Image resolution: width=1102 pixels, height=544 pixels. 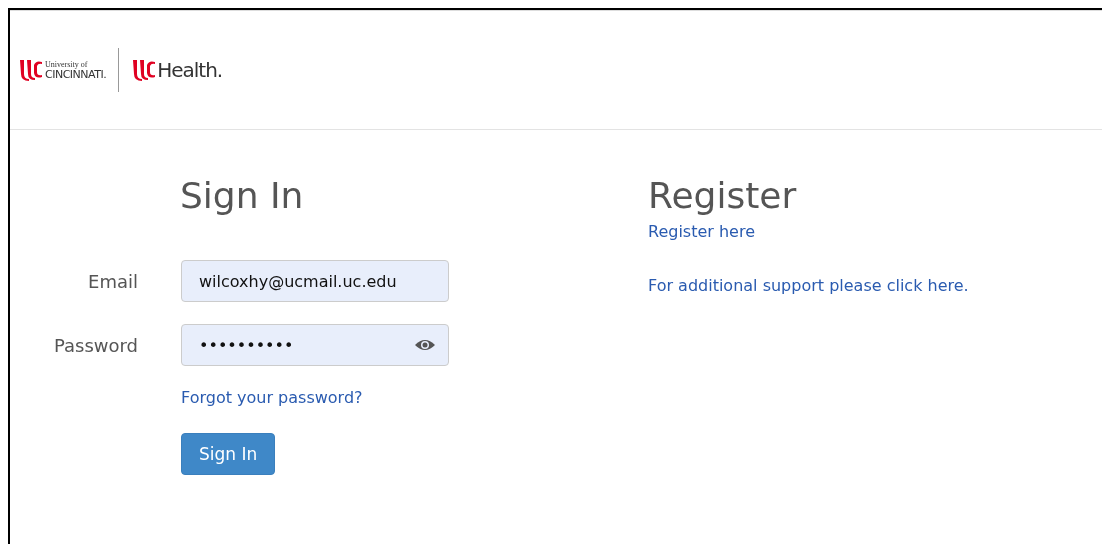 I want to click on logo-wordmark: Health., so click(x=190, y=70).